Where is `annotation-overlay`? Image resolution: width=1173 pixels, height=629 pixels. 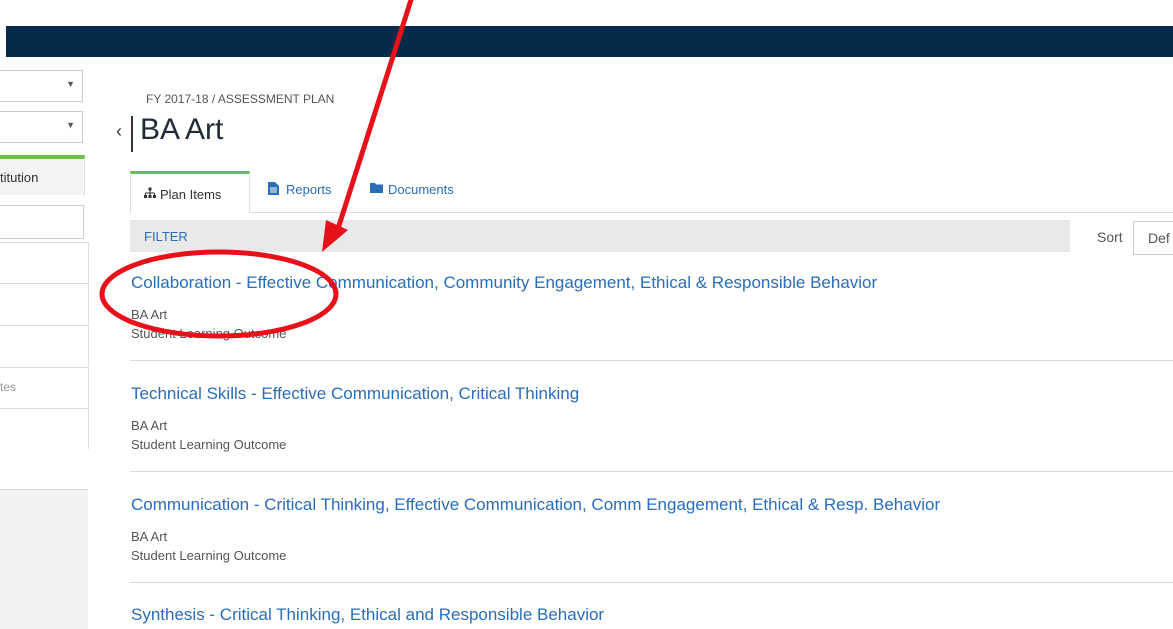
annotation-overlay is located at coordinates (256, 169).